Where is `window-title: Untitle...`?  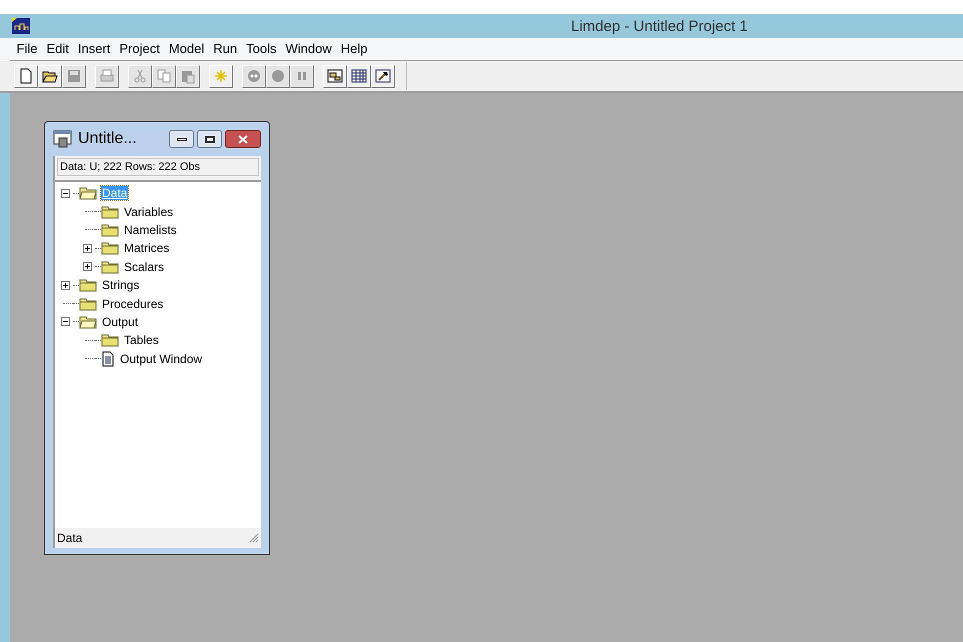 window-title: Untitle... is located at coordinates (107, 139).